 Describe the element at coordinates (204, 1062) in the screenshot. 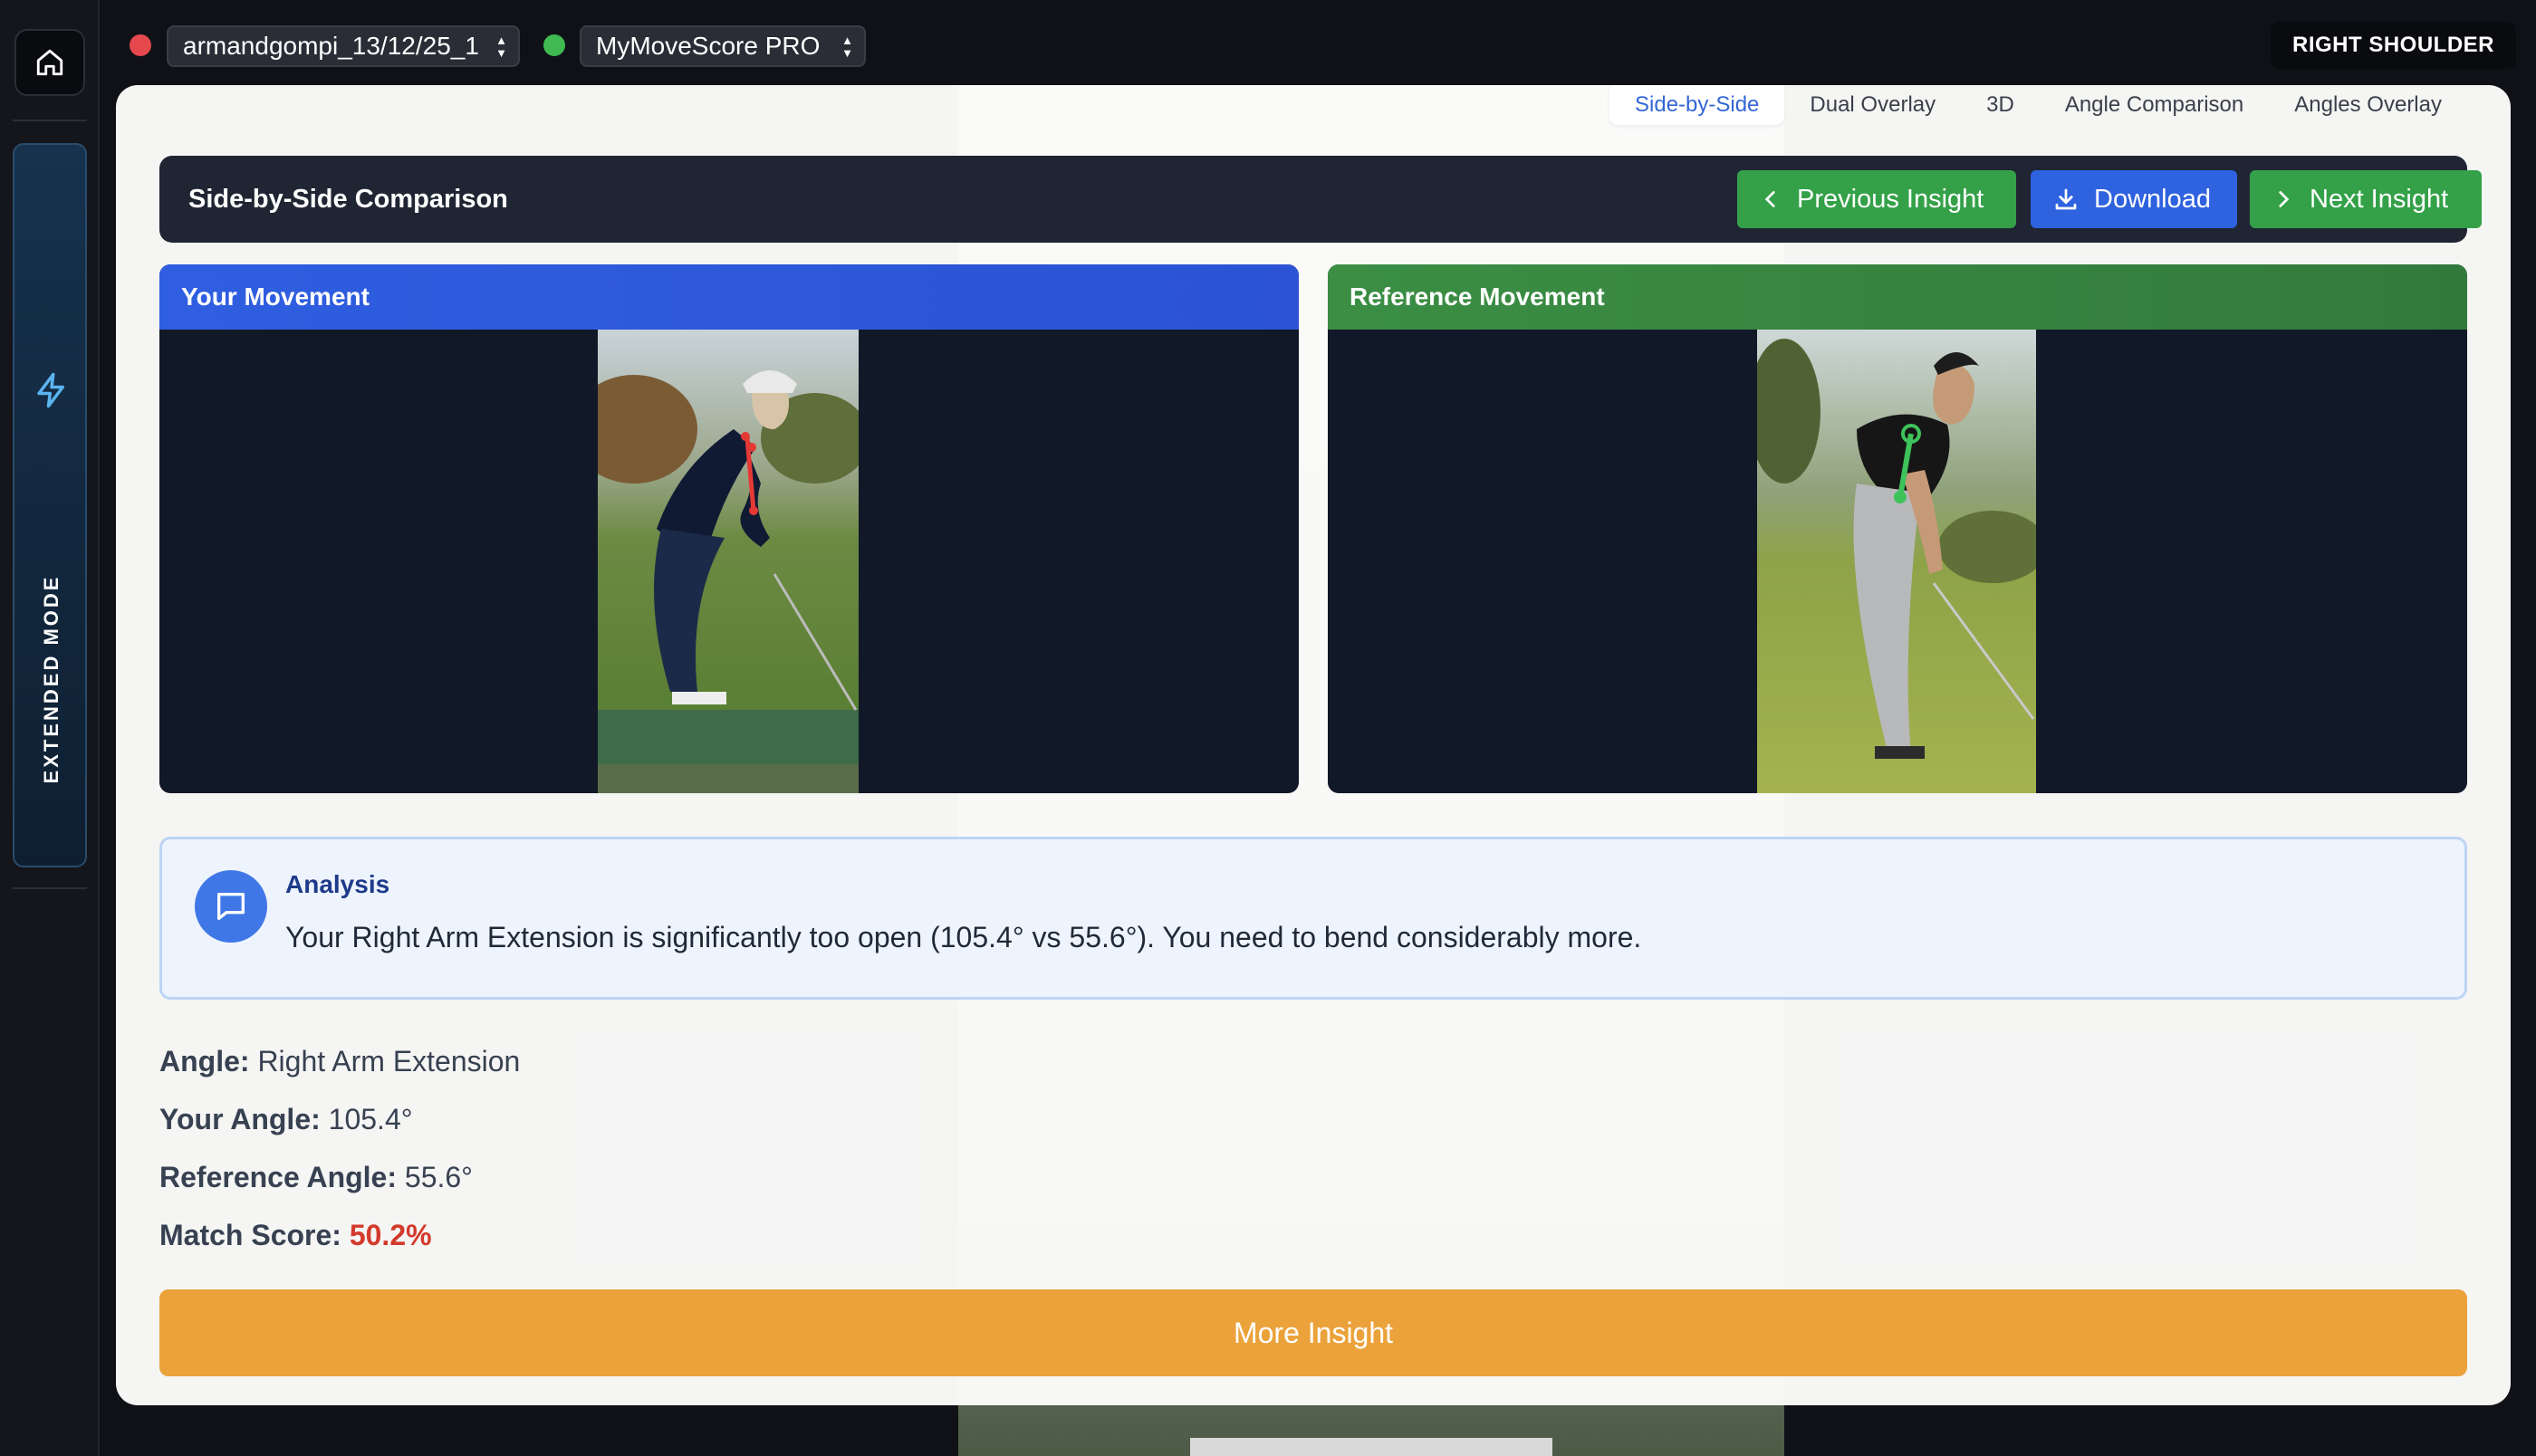

I see `angle-name-label: Angle:` at that location.